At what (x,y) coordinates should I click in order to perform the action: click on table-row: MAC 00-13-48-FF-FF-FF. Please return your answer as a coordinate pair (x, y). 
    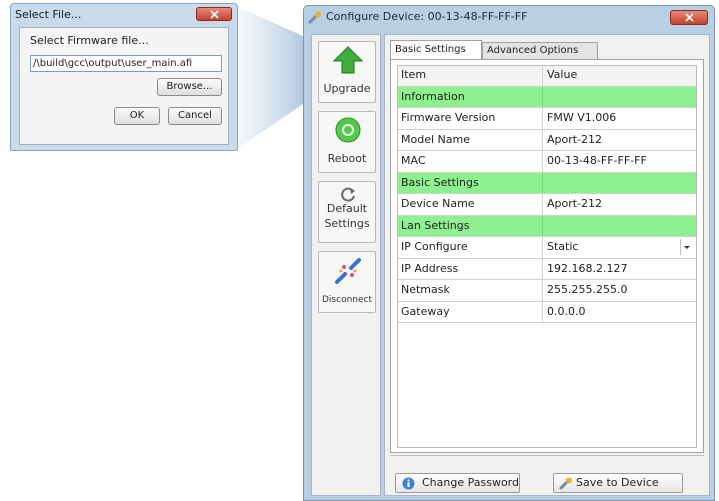
    Looking at the image, I should click on (547, 162).